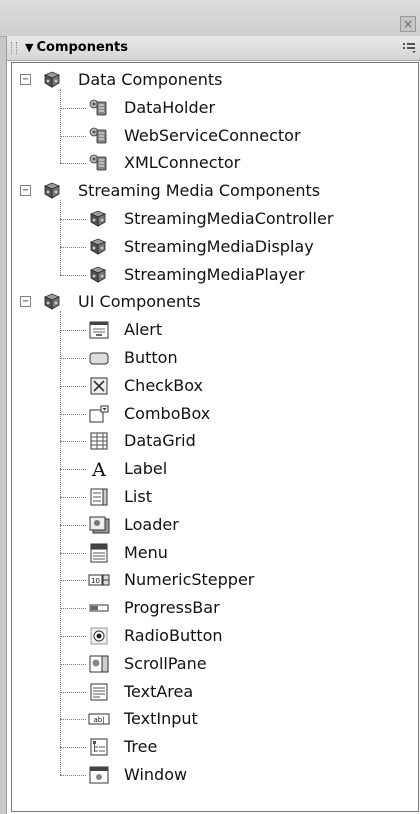 The height and width of the screenshot is (814, 420). Describe the element at coordinates (139, 302) in the screenshot. I see `tree-category-label: UI Components` at that location.